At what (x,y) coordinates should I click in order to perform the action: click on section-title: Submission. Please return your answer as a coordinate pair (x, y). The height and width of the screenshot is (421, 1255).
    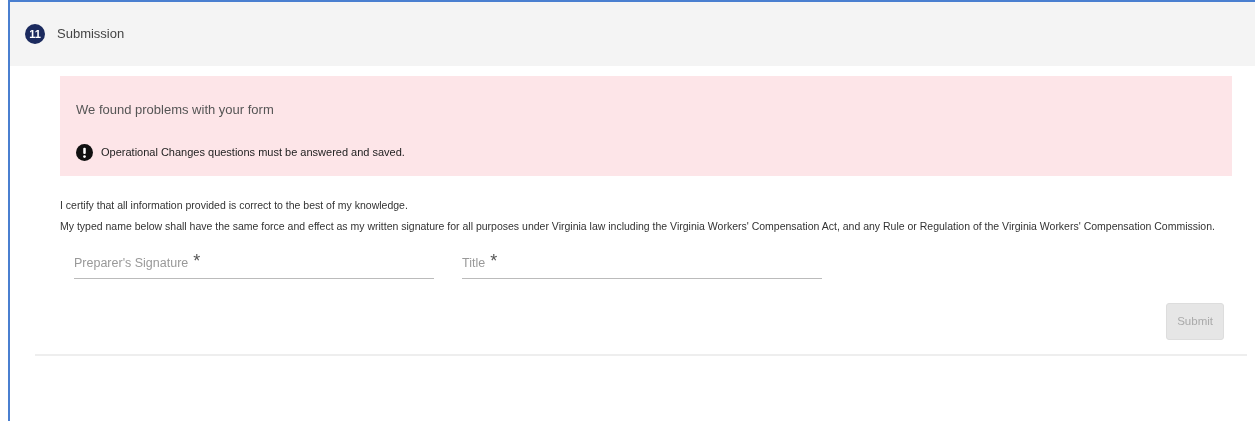
    Looking at the image, I should click on (91, 34).